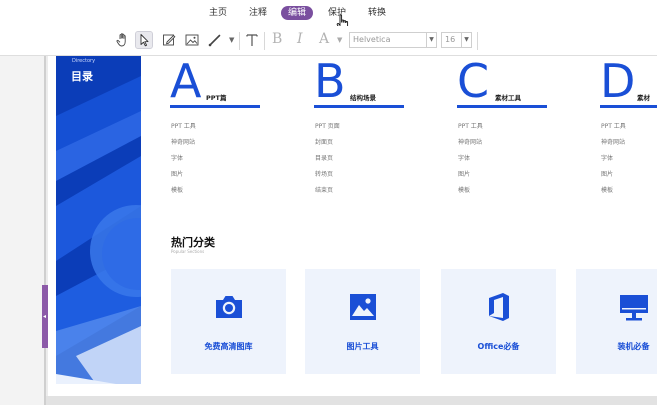 Image resolution: width=657 pixels, height=405 pixels. I want to click on section-a-label: PPT篇, so click(216, 98).